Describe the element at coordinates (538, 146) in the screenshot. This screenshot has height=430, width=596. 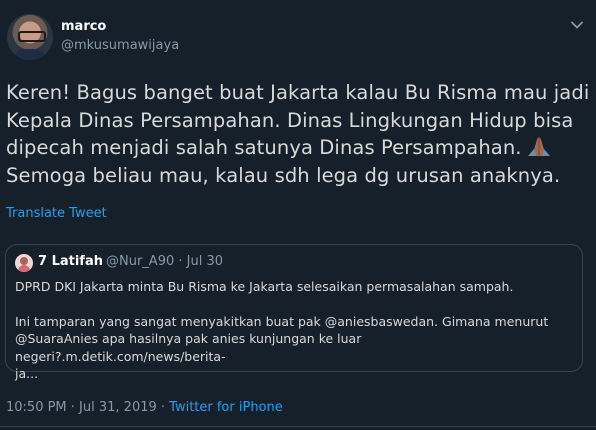
I see `folded-hands-emoji` at that location.